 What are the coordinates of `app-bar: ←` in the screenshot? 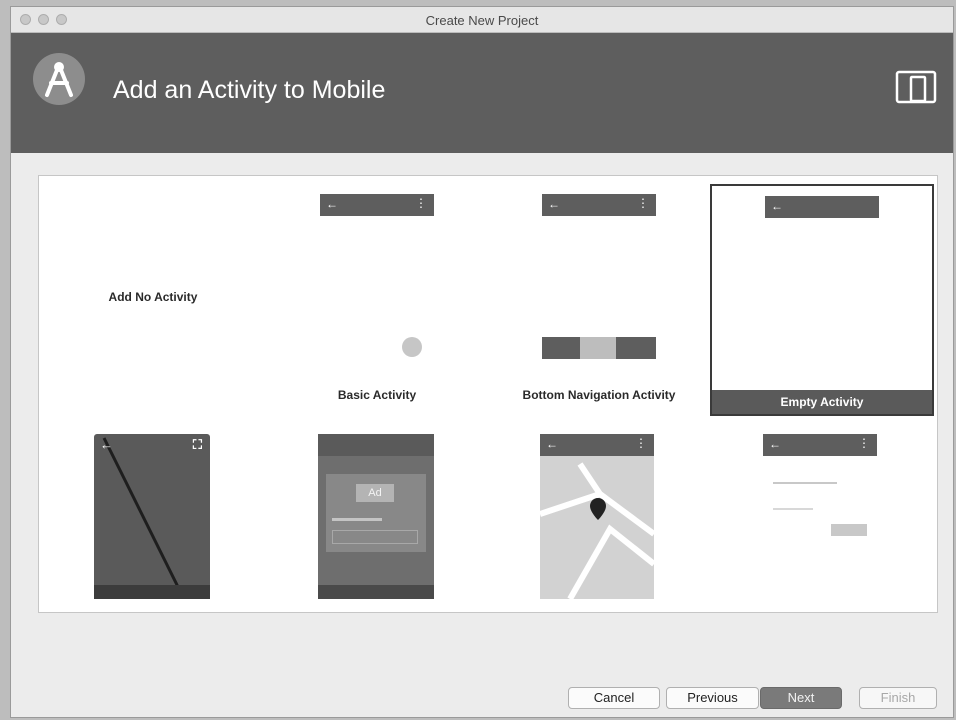 It's located at (822, 207).